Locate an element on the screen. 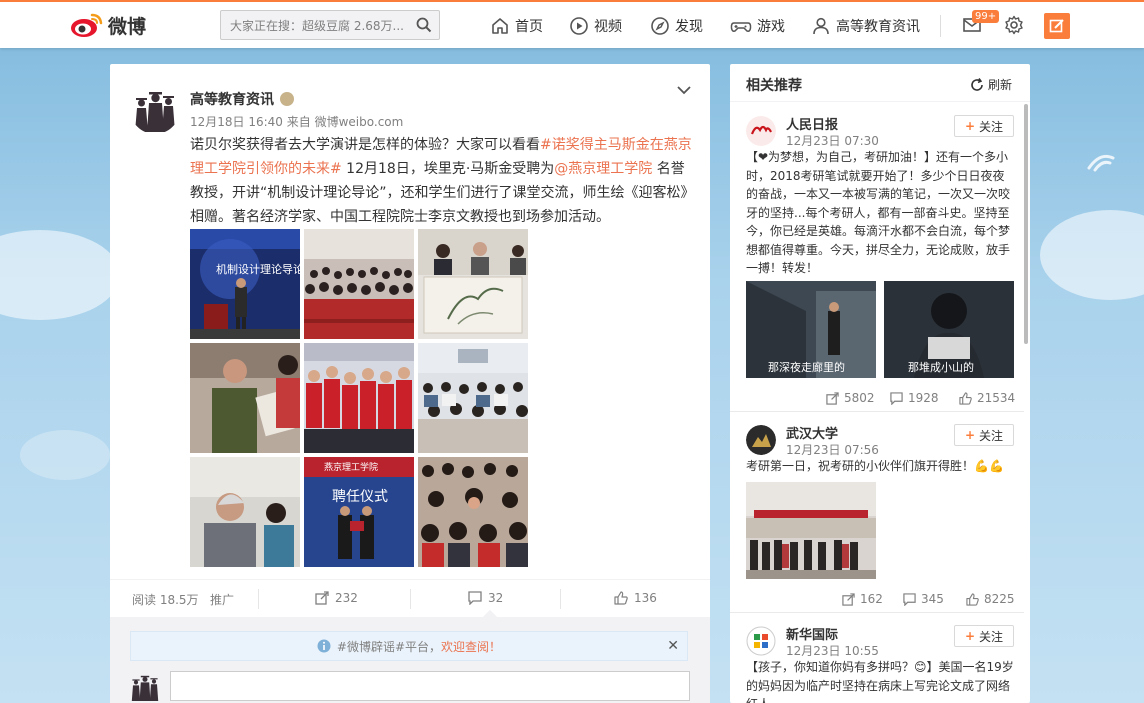 This screenshot has width=1144, height=703. photo-grid: 机制设计理论导论 燕京理工学院 聘任仪式 is located at coordinates (360, 399).